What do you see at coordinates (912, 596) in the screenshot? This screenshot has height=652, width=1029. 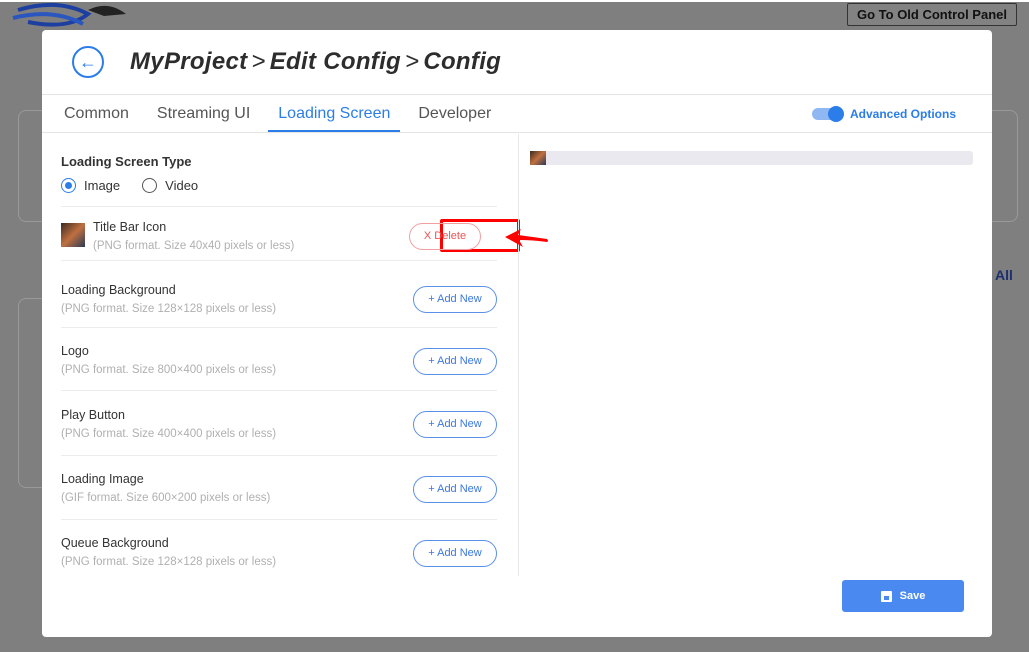 I see `save-label: Save` at bounding box center [912, 596].